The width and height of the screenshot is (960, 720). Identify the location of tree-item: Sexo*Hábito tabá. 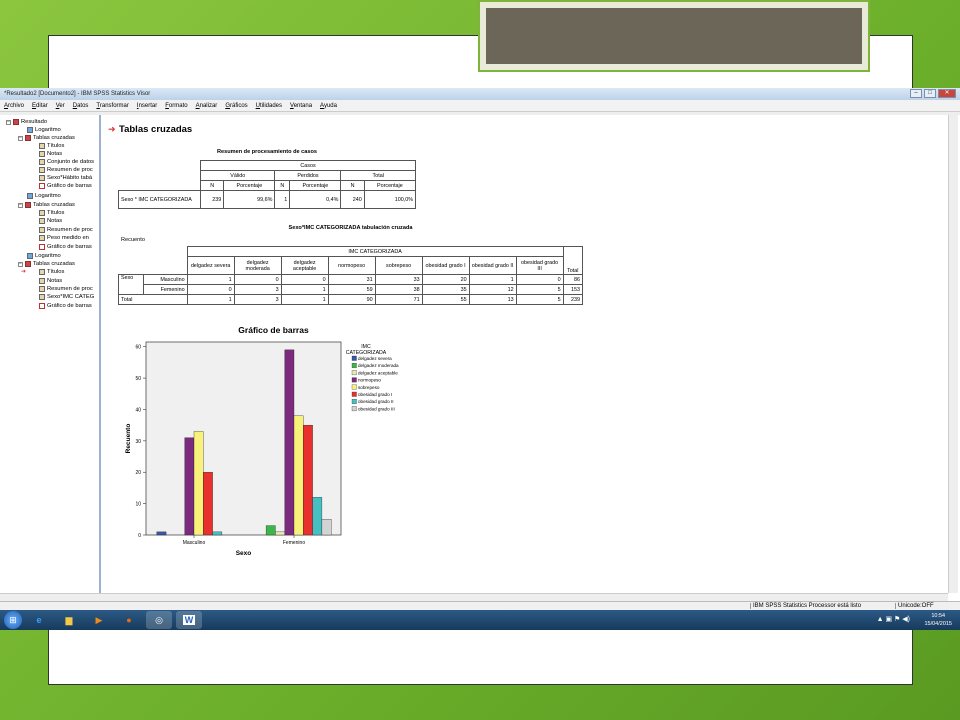
(61, 178).